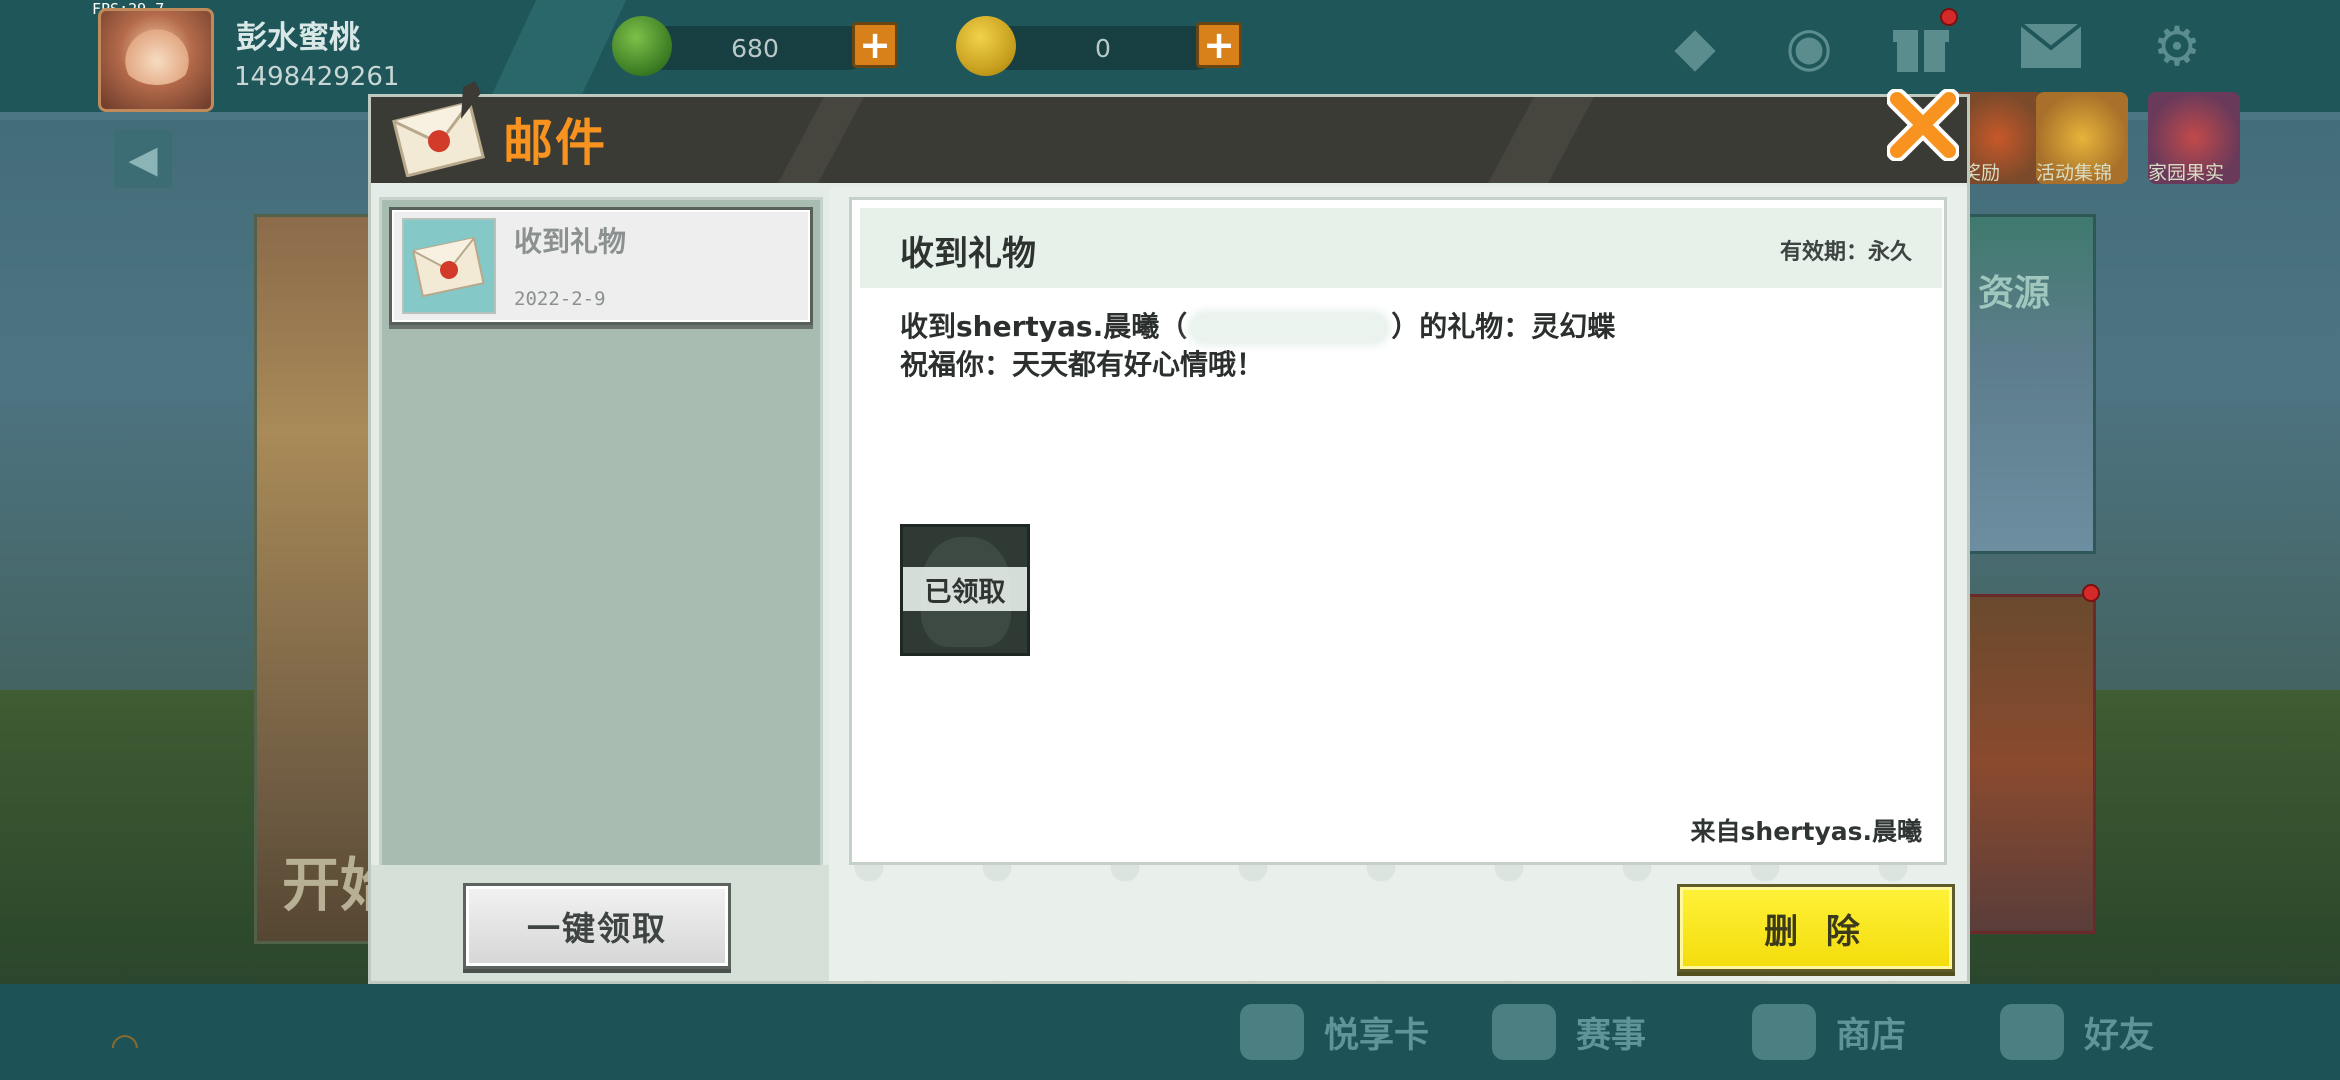 The height and width of the screenshot is (1080, 2340). What do you see at coordinates (1695, 46) in the screenshot?
I see `diamond-icon: ◆` at bounding box center [1695, 46].